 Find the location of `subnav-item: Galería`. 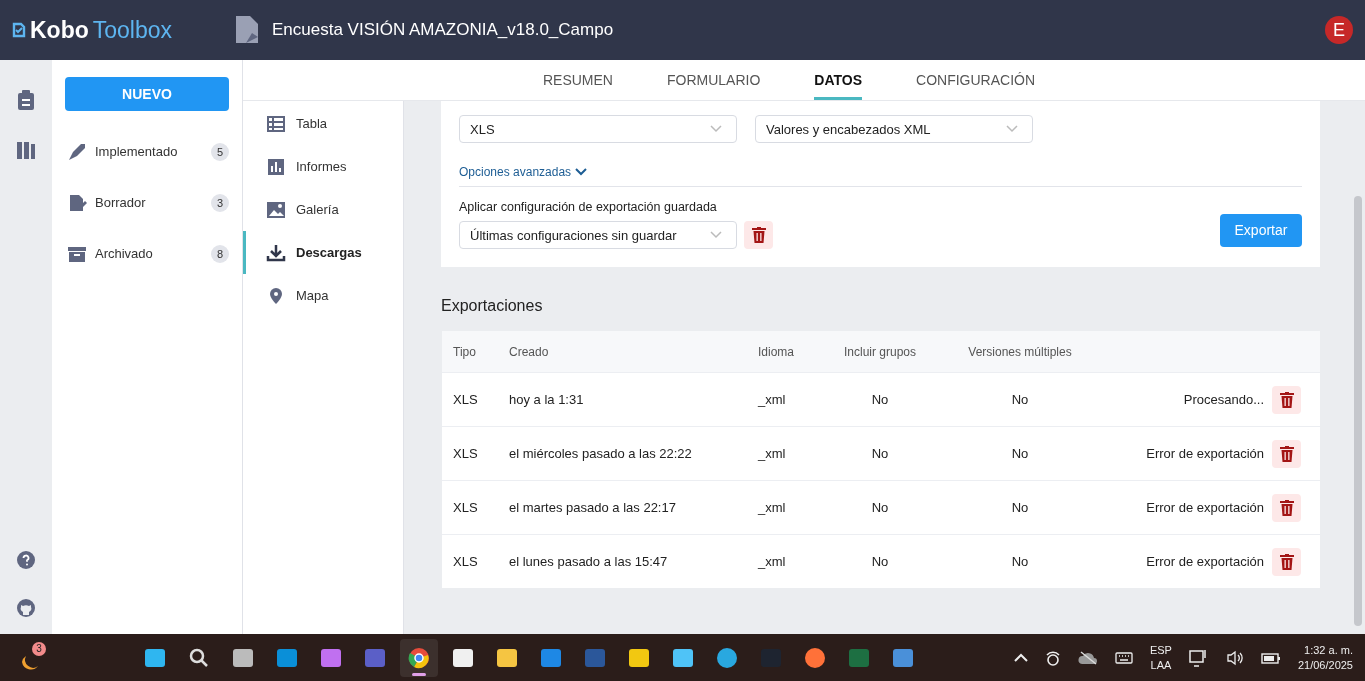

subnav-item: Galería is located at coordinates (323, 209).